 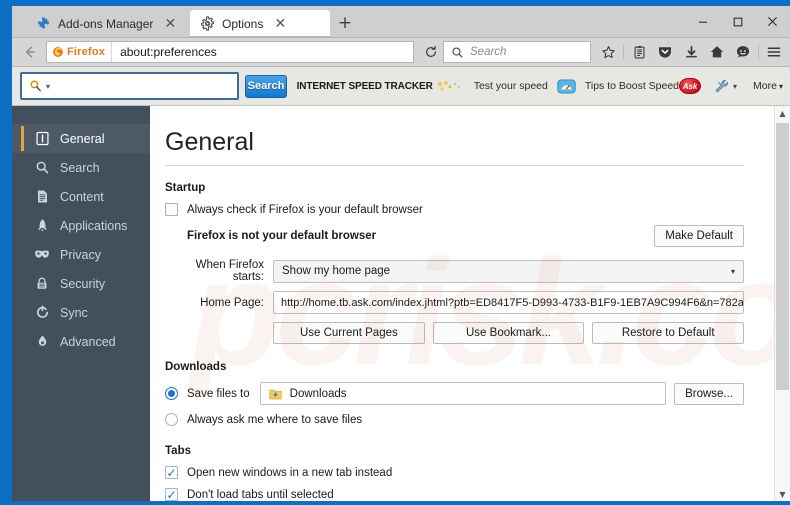 What do you see at coordinates (454, 472) in the screenshot?
I see `open-new-windows-row: ✓ Open new windows in a new tab instead` at bounding box center [454, 472].